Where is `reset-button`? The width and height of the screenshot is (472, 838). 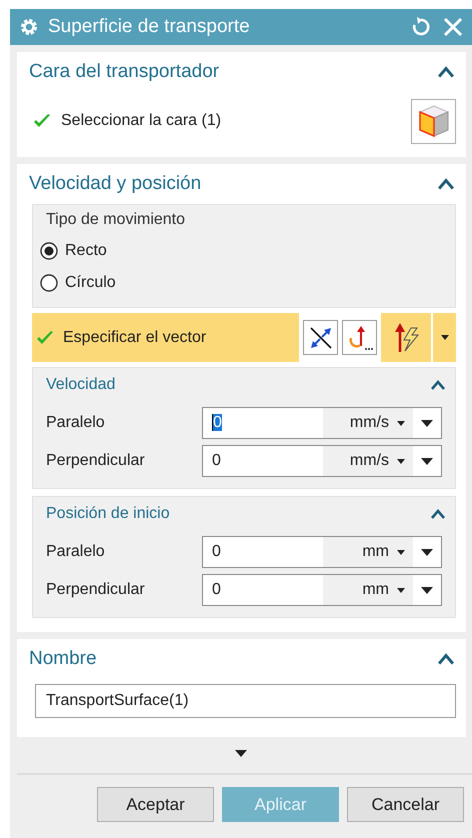
reset-button is located at coordinates (421, 27).